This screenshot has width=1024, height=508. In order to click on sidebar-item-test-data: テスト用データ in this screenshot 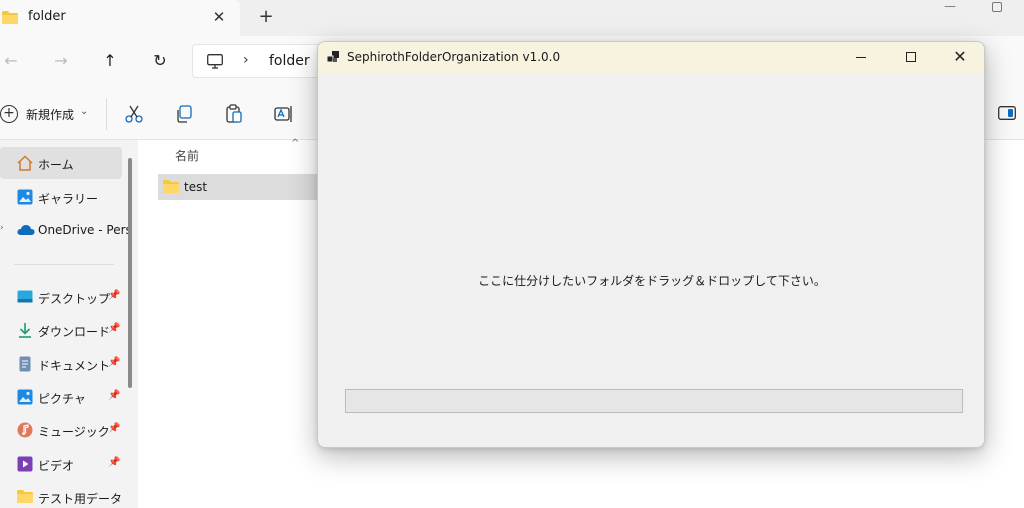, I will do `click(61, 494)`.